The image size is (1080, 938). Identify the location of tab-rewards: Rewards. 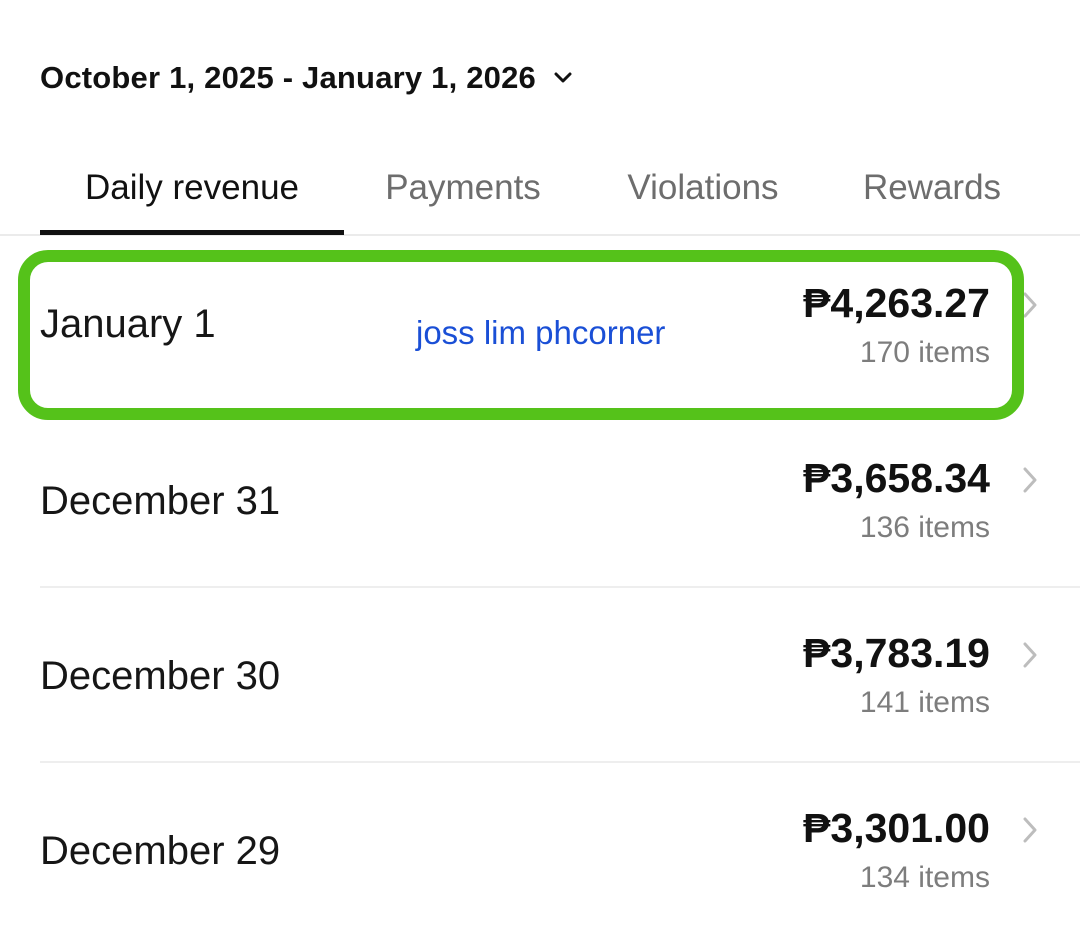
(932, 188).